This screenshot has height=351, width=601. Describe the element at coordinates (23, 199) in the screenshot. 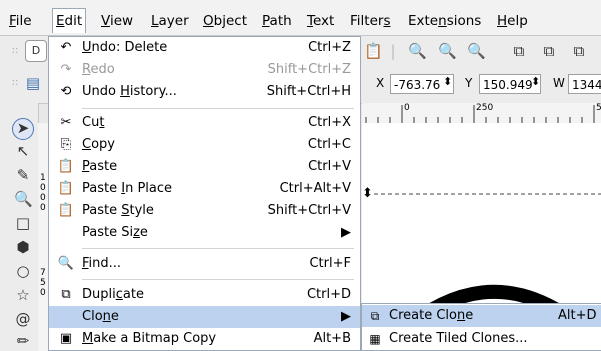

I see `zoom-tool-icon: 🔍` at that location.